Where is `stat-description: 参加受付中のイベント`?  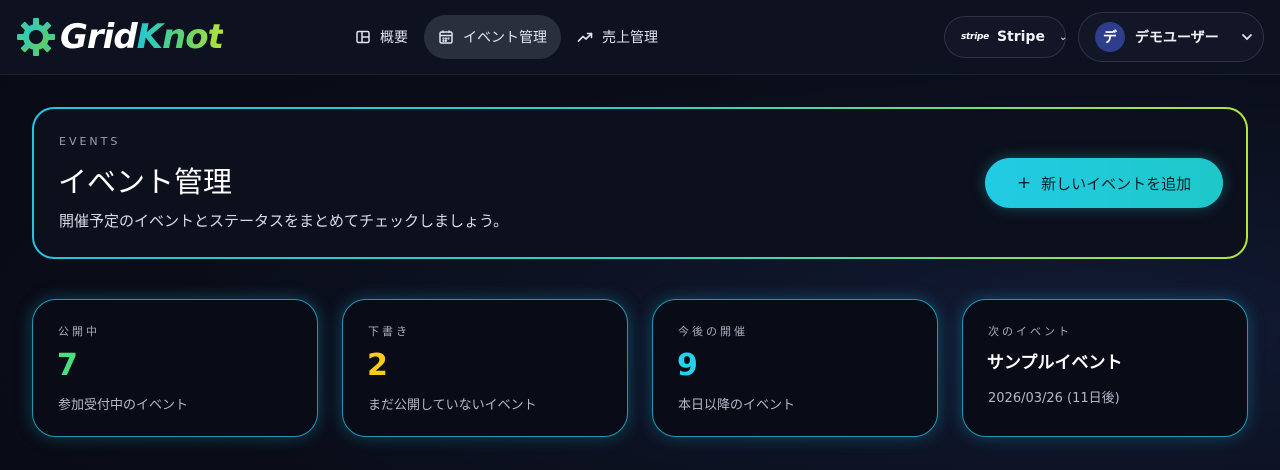
stat-description: 参加受付中のイベント is located at coordinates (123, 405).